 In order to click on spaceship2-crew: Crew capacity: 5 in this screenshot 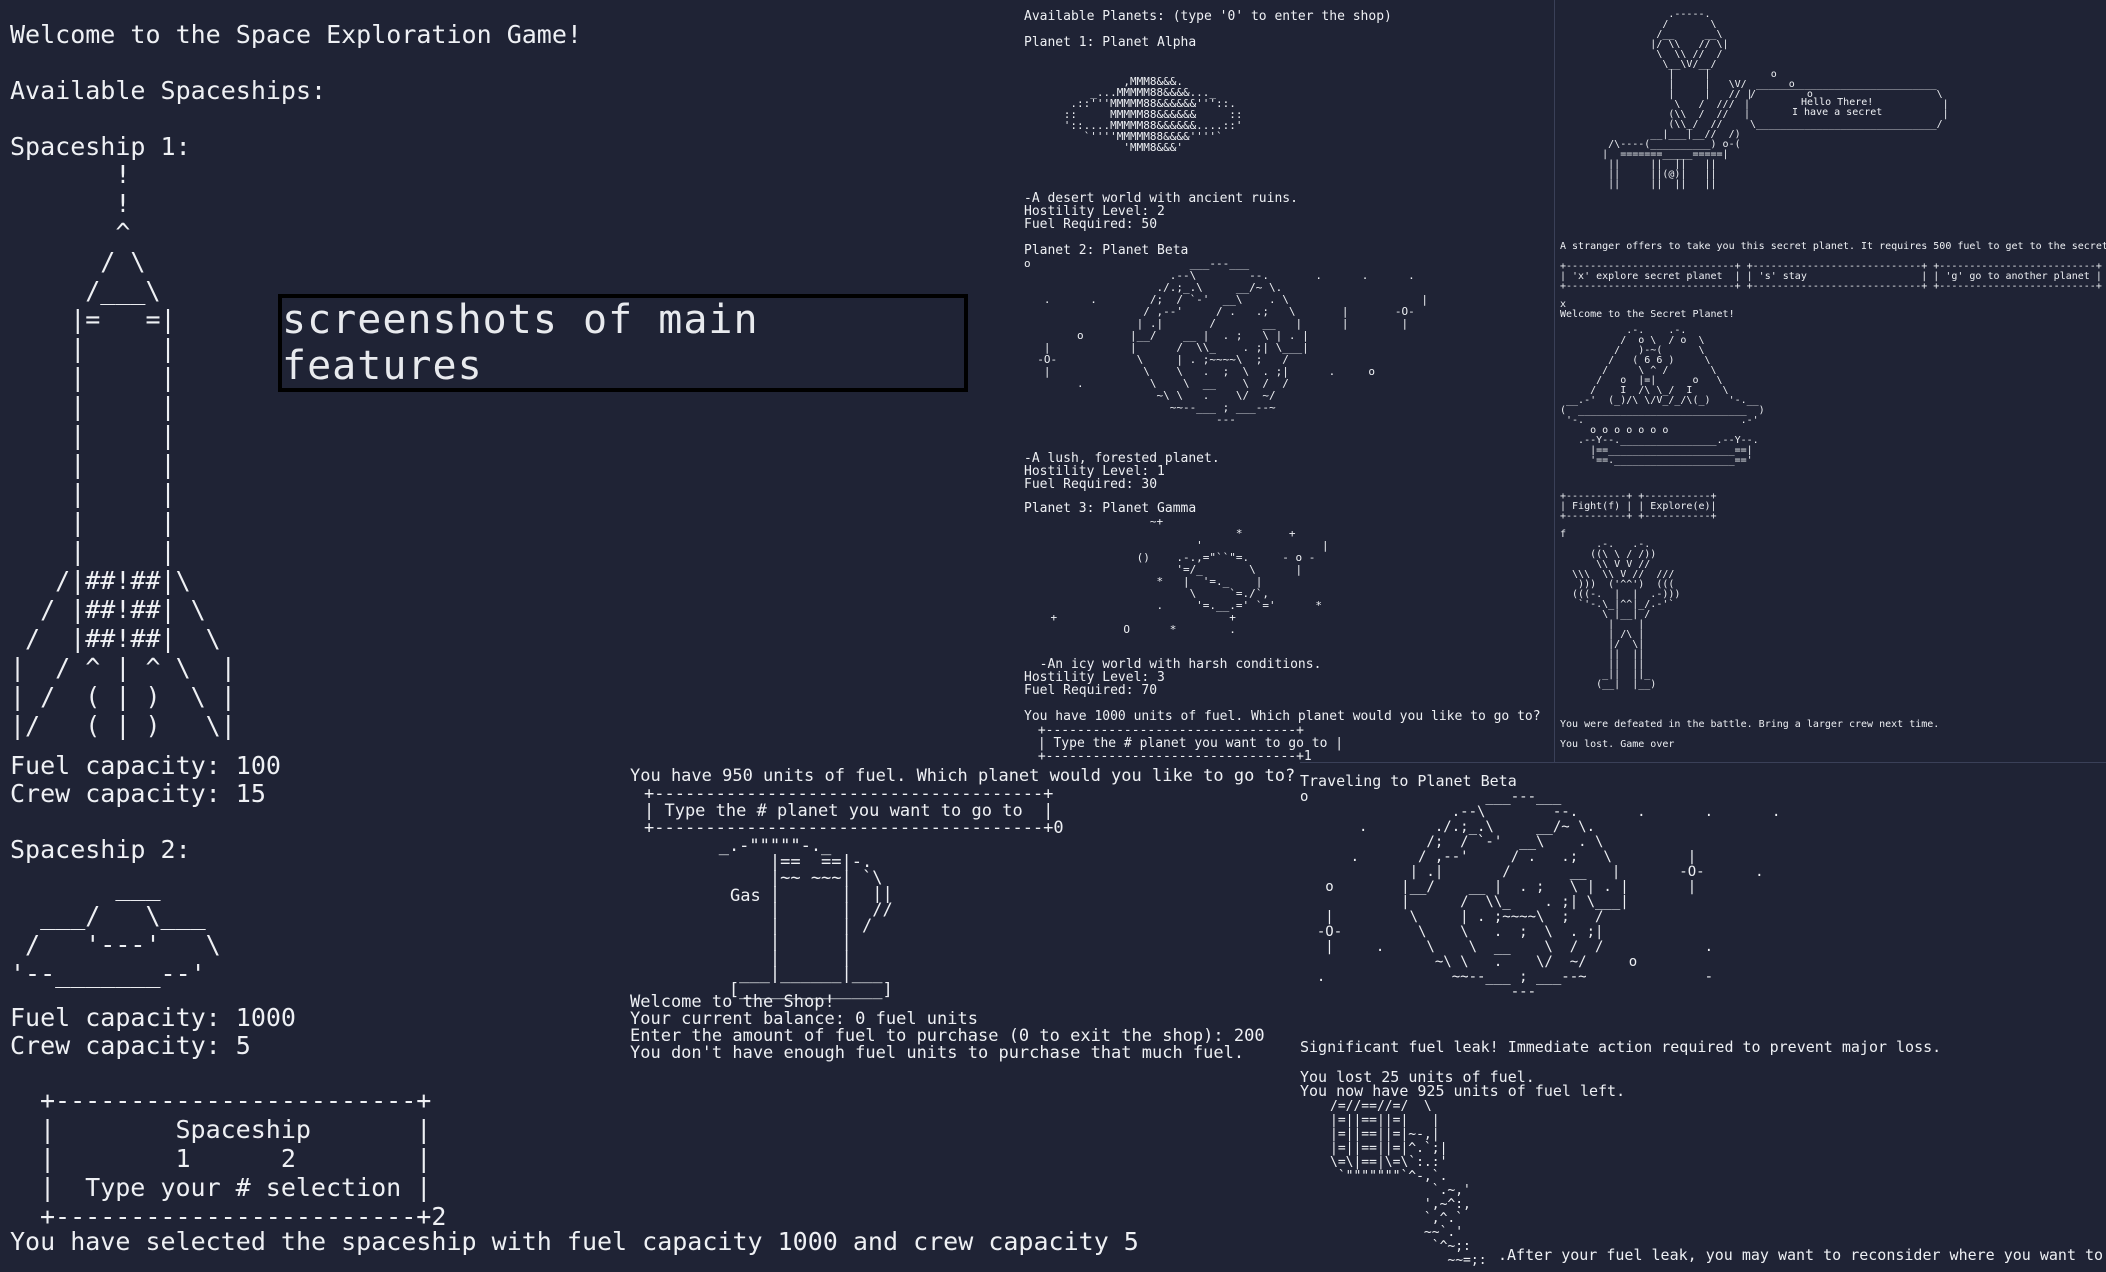, I will do `click(130, 1045)`.